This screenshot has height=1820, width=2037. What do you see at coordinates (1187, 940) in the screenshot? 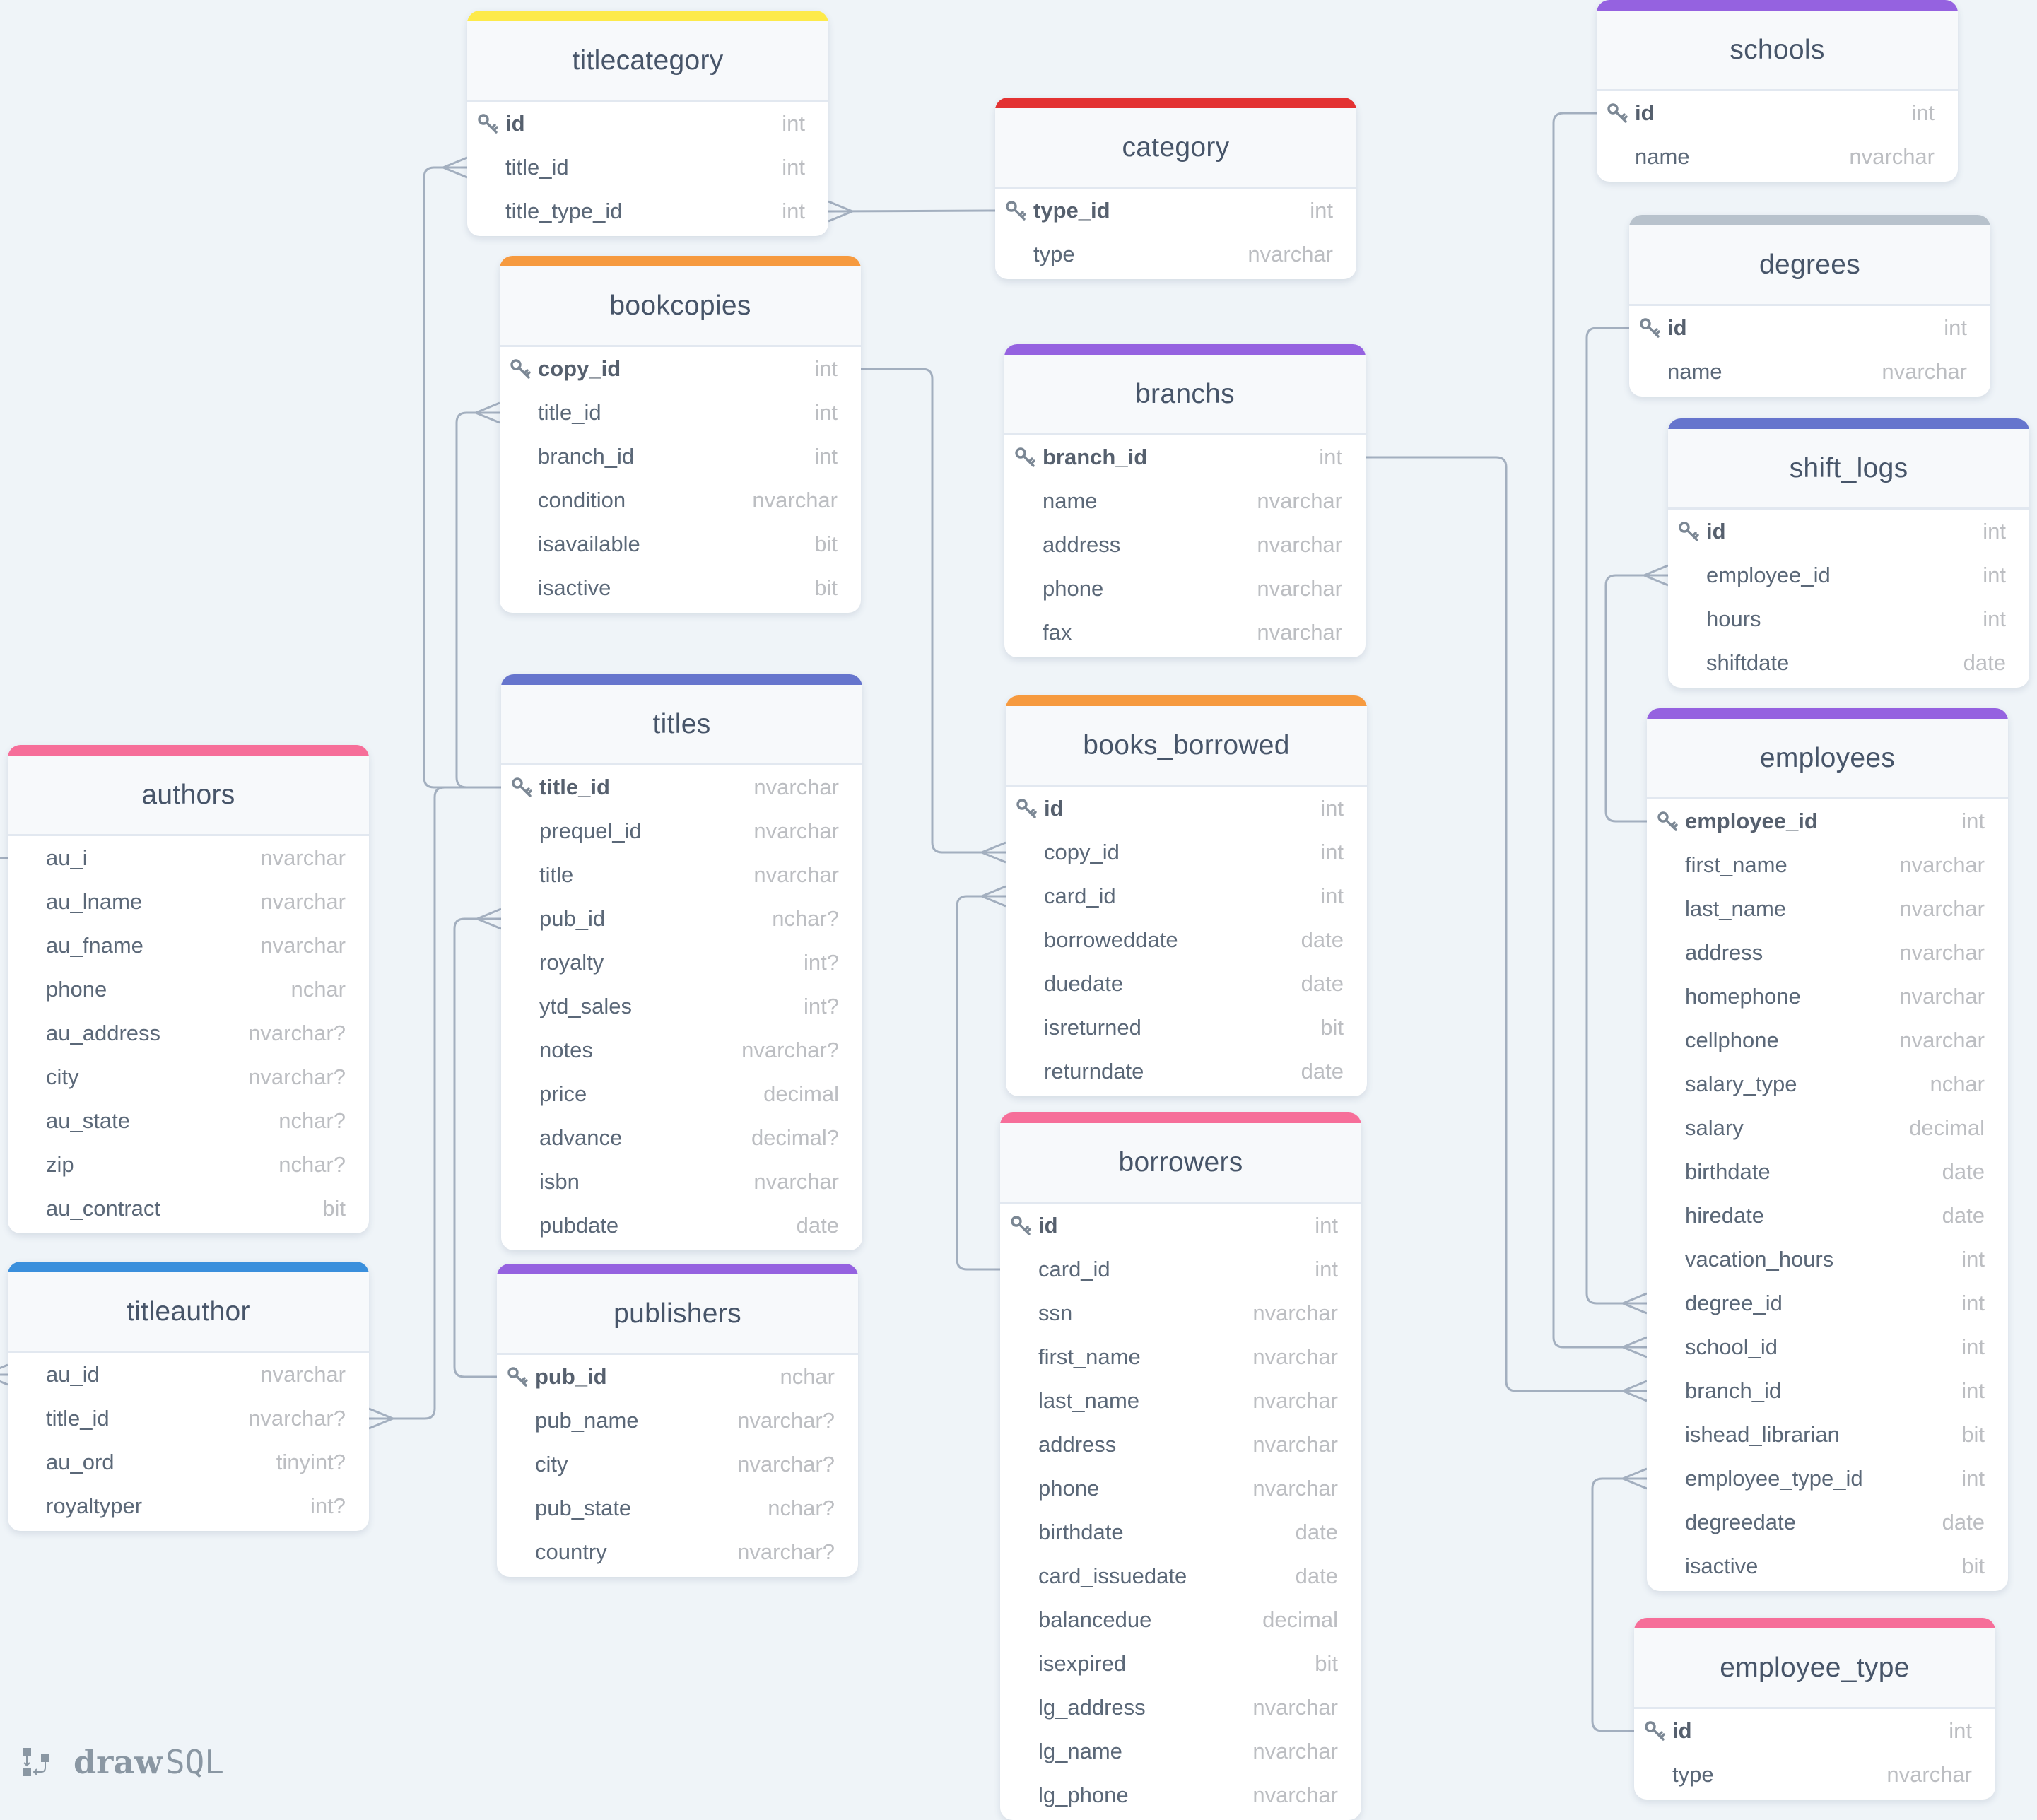
I see `column-row: borroweddate date` at bounding box center [1187, 940].